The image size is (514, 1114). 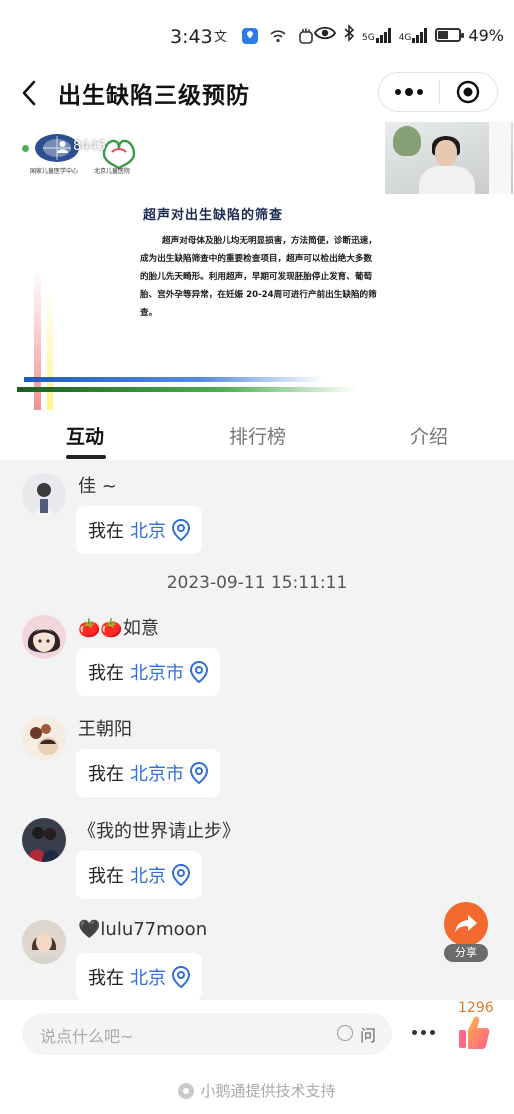 I want to click on bluetooth-icon, so click(x=349, y=35).